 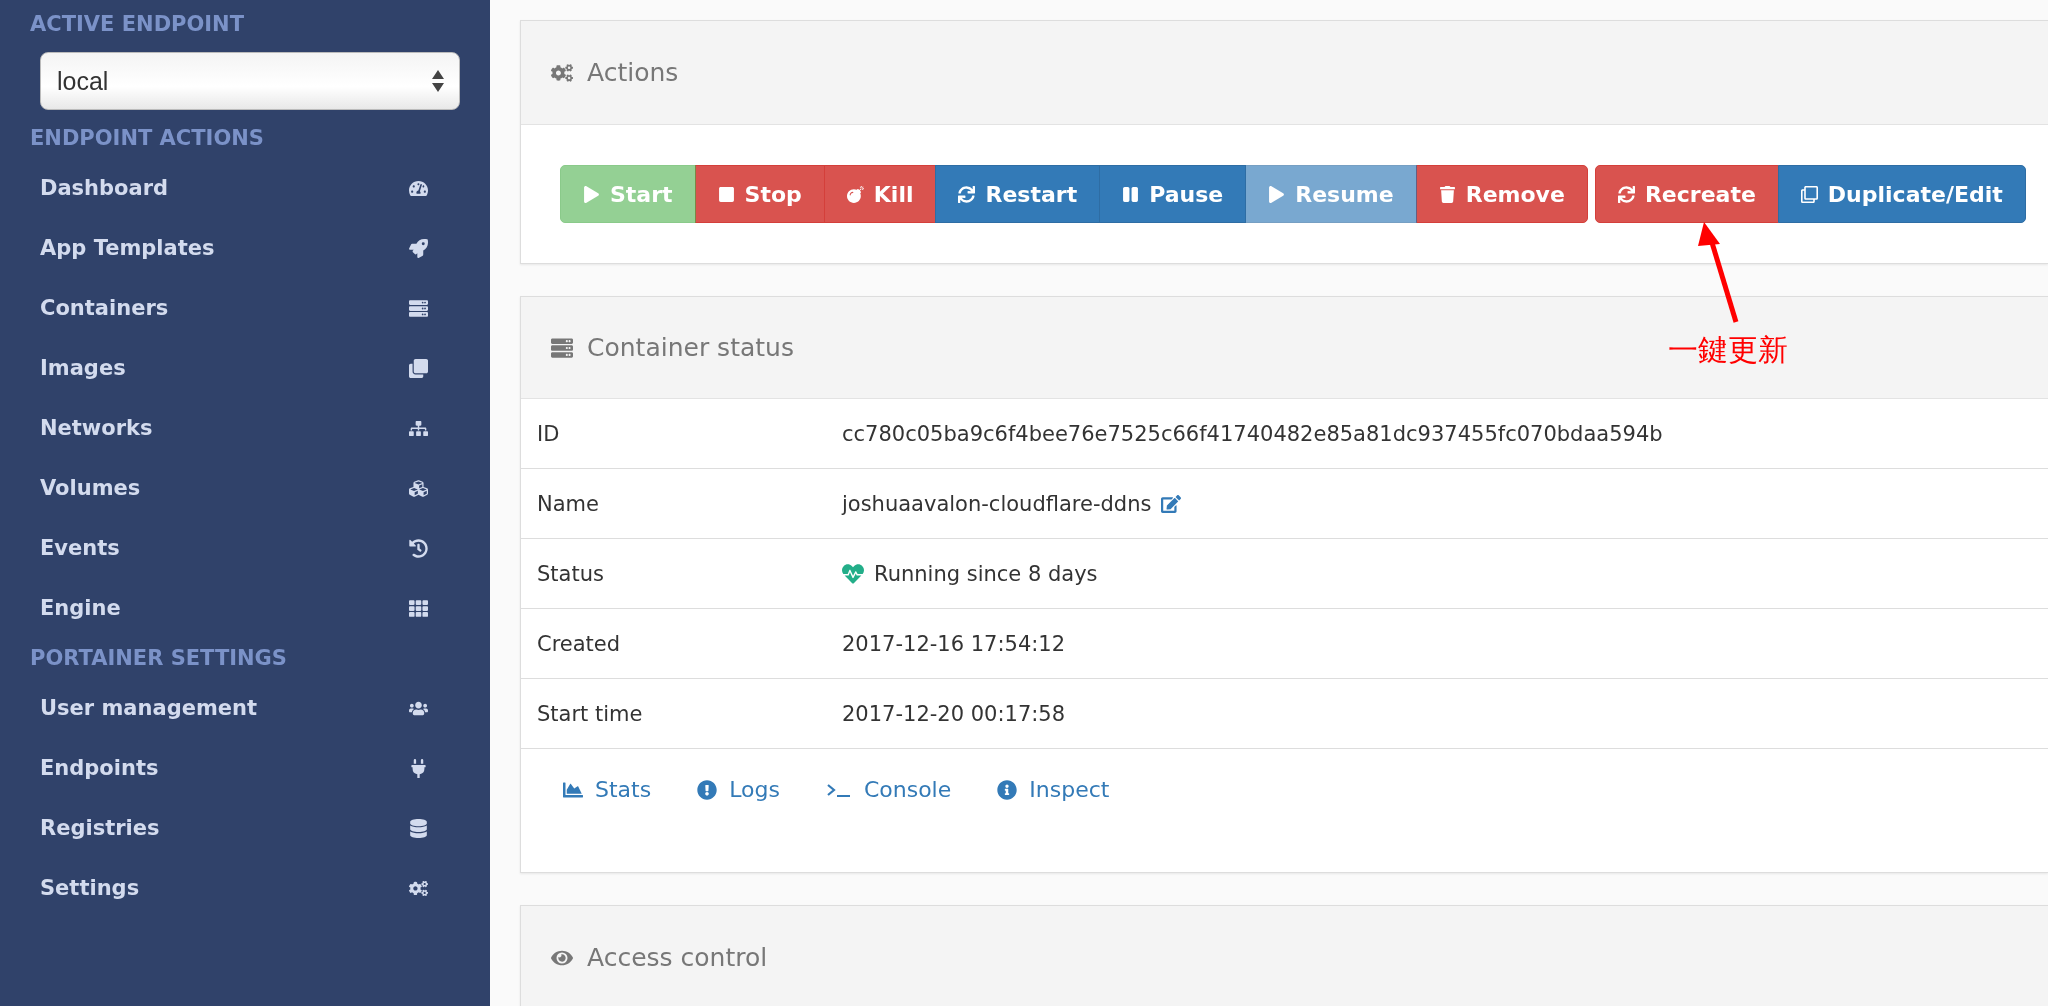 What do you see at coordinates (986, 573) in the screenshot?
I see `row-value: Running since 8 days` at bounding box center [986, 573].